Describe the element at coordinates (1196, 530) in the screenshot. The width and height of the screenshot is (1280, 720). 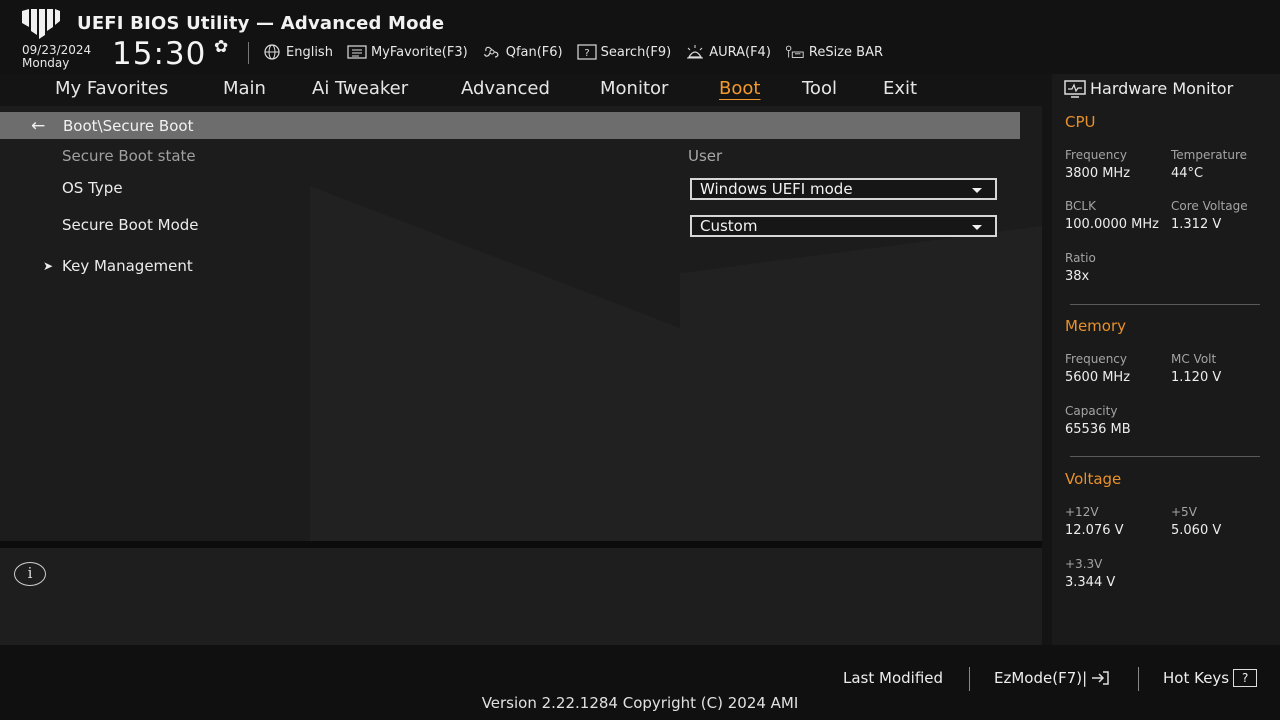
I see `v5-value: 5.060 V` at that location.